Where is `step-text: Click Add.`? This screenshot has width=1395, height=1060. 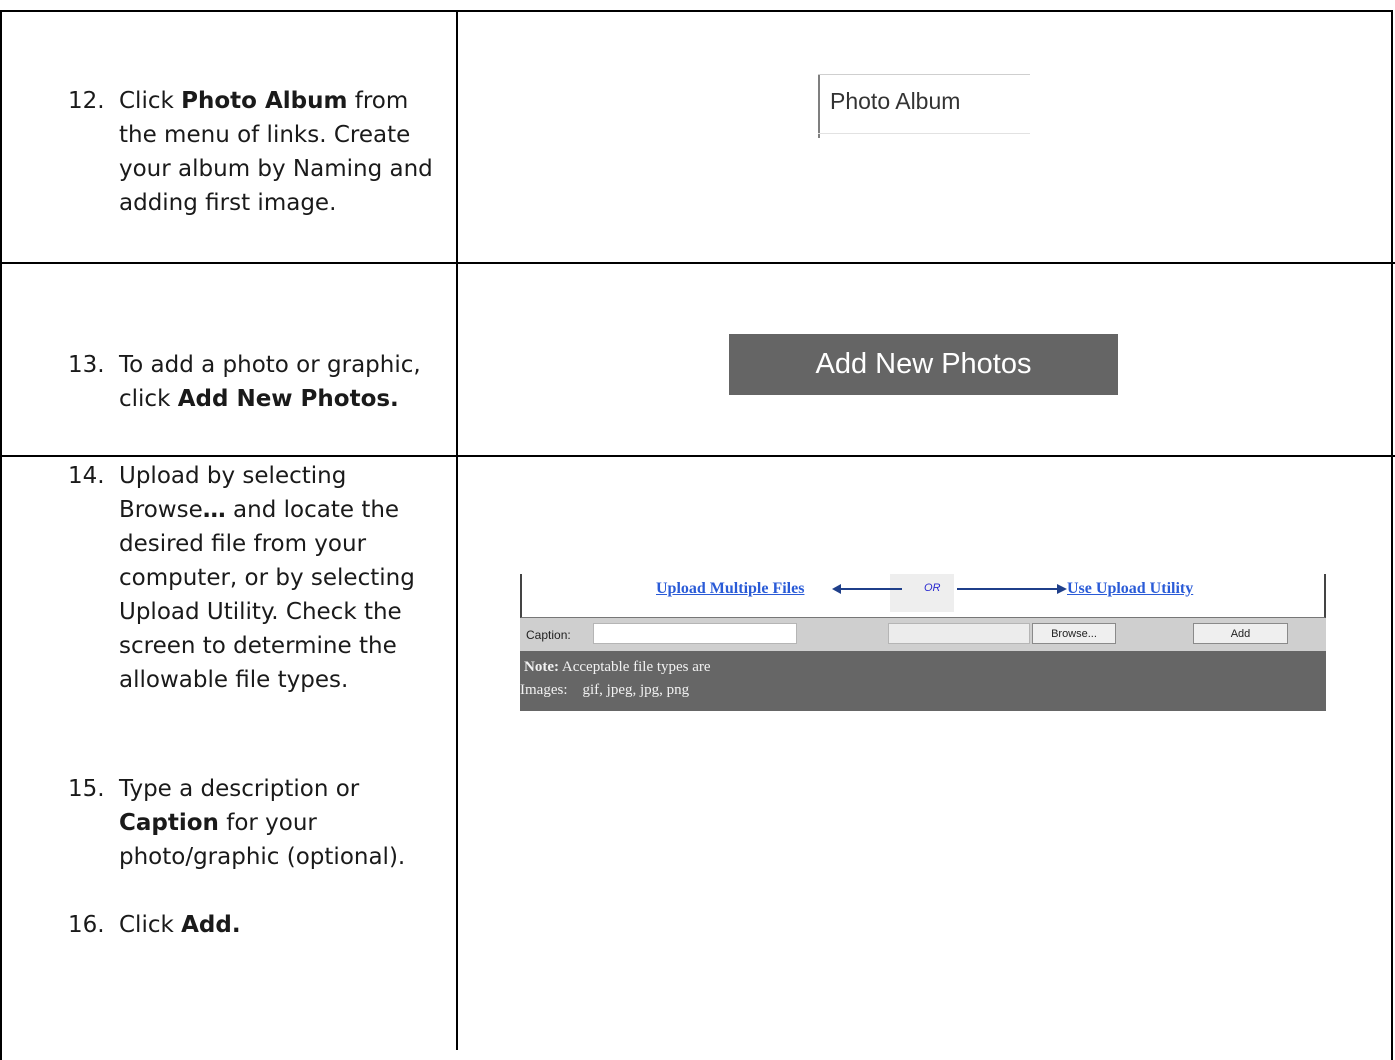 step-text: Click Add. is located at coordinates (180, 925).